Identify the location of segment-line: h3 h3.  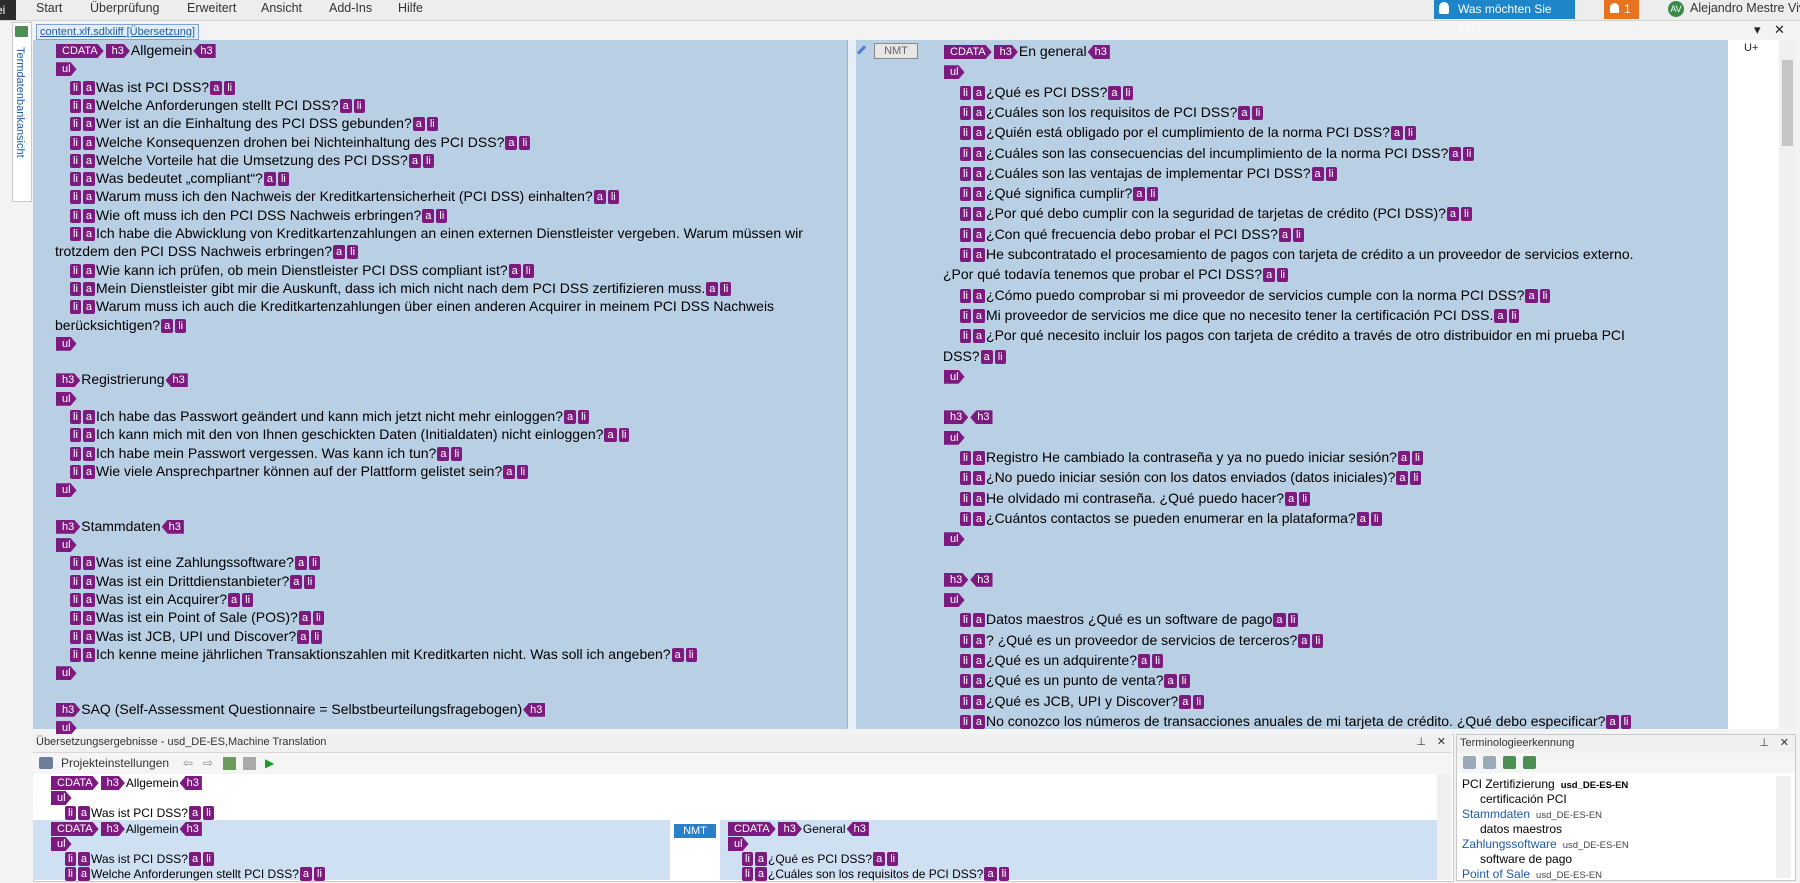
(968, 579).